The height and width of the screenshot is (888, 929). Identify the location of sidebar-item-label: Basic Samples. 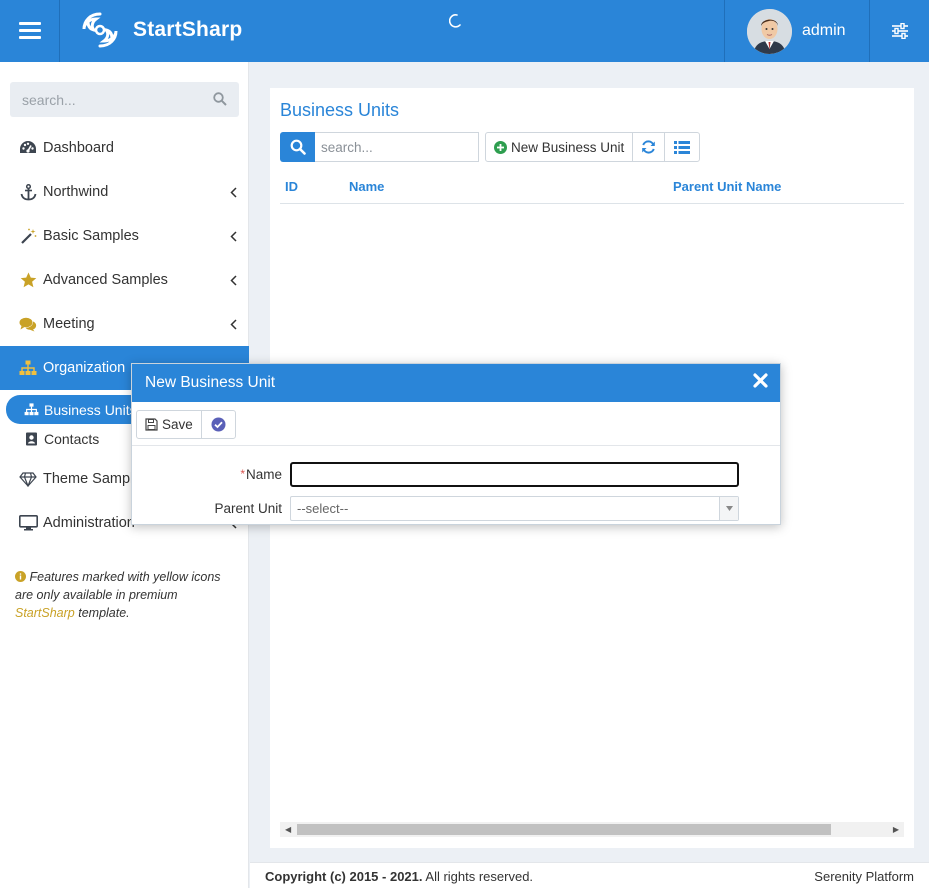
(91, 236).